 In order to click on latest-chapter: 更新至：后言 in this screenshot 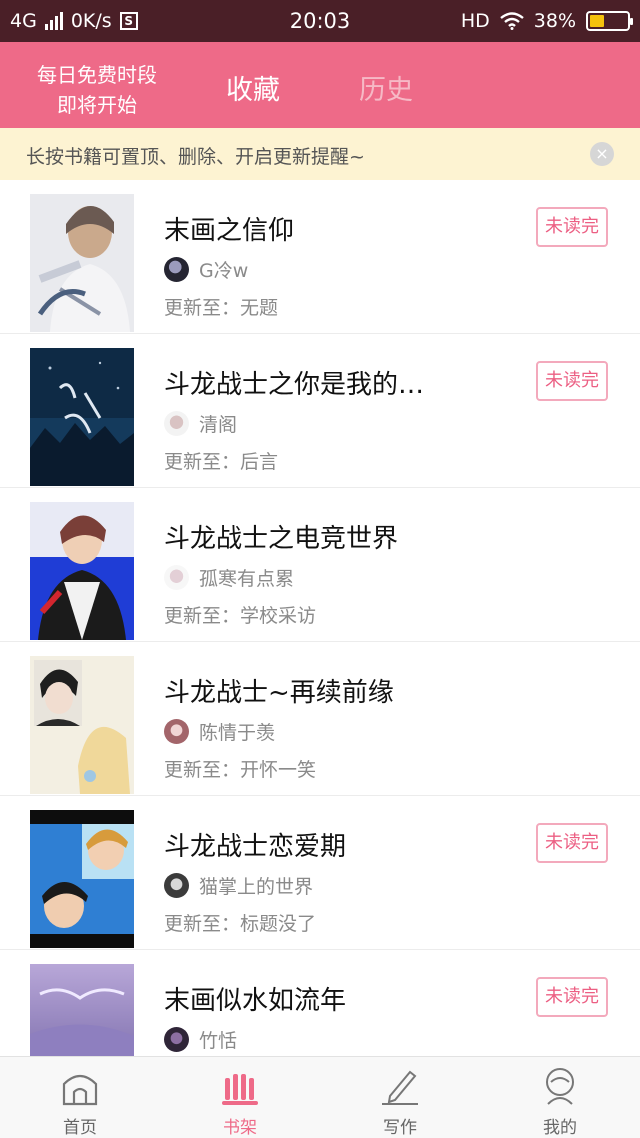, I will do `click(221, 462)`.